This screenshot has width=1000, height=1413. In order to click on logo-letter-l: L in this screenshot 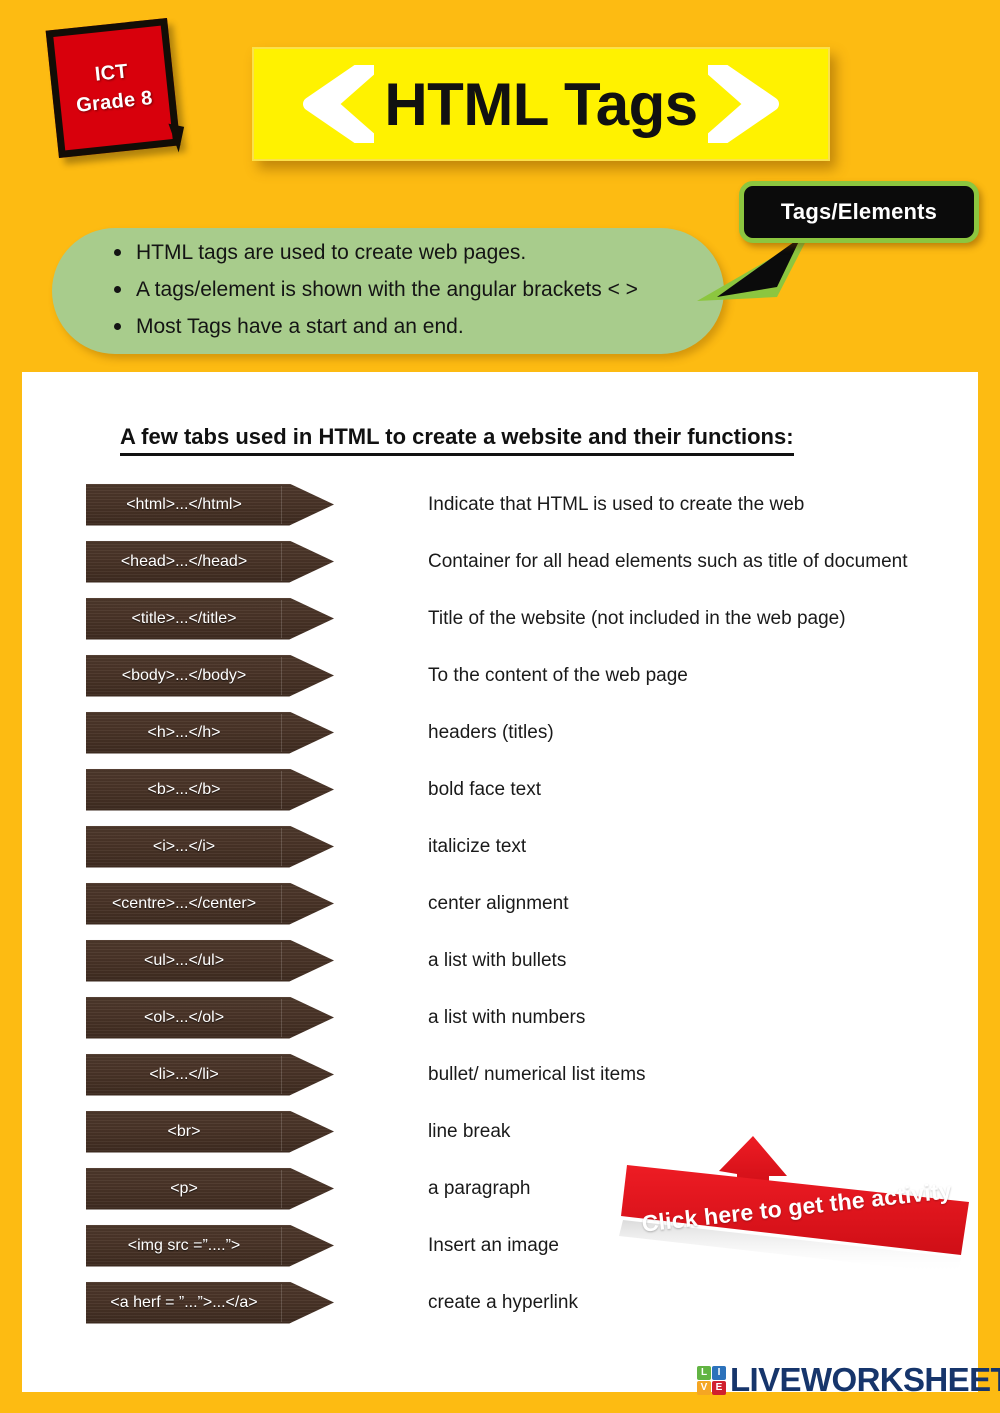, I will do `click(704, 1372)`.